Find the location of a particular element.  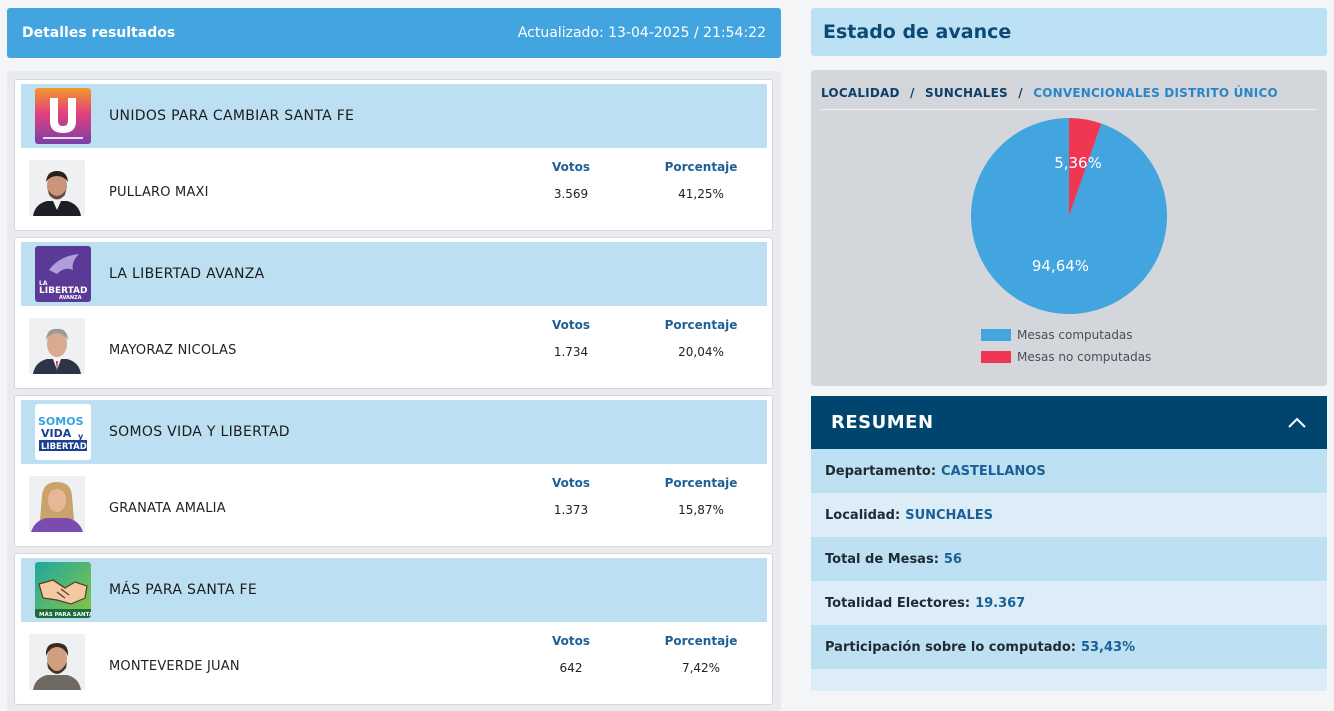

party-logo: LA LIBERTAD AVANZA is located at coordinates (63, 274).